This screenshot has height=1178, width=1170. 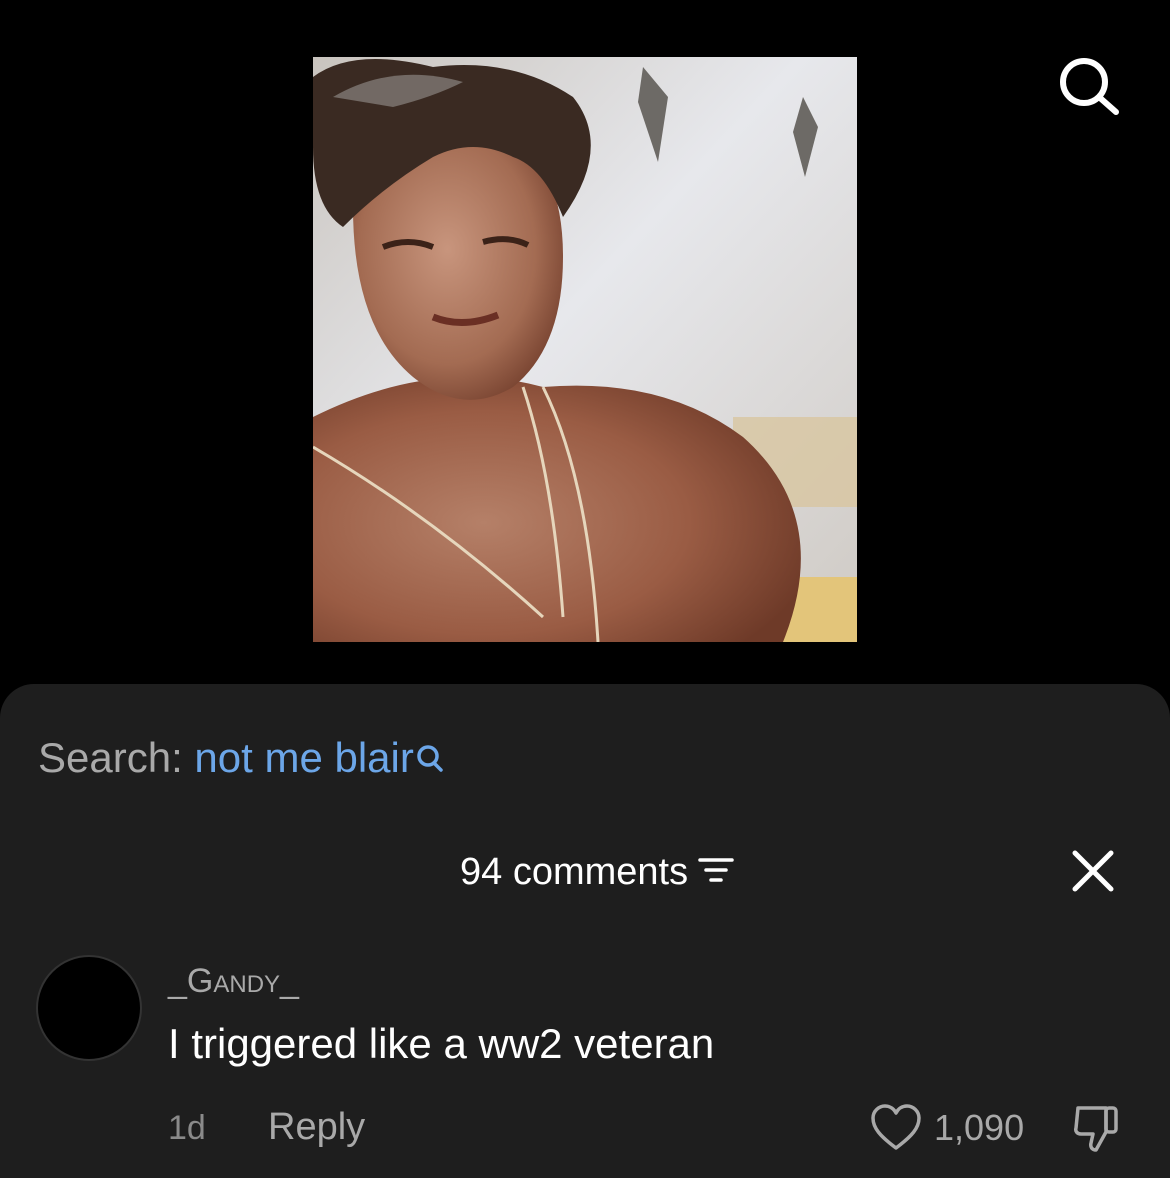 What do you see at coordinates (233, 981) in the screenshot?
I see `comment-username: _Gandy_` at bounding box center [233, 981].